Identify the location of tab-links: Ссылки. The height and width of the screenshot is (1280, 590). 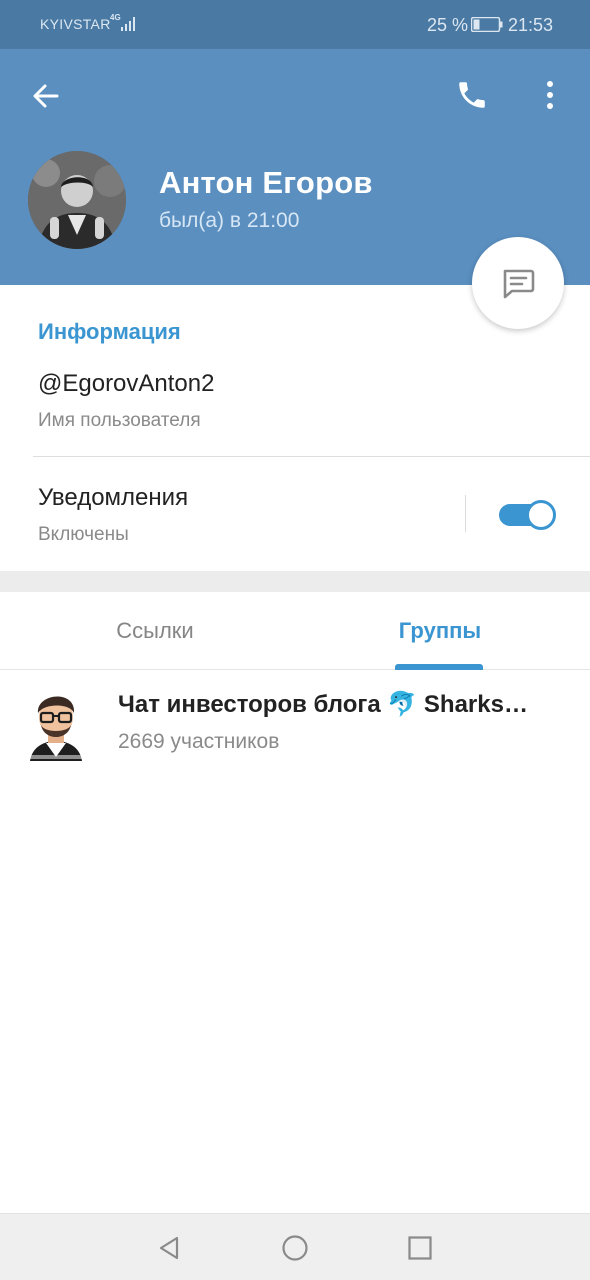
(155, 631).